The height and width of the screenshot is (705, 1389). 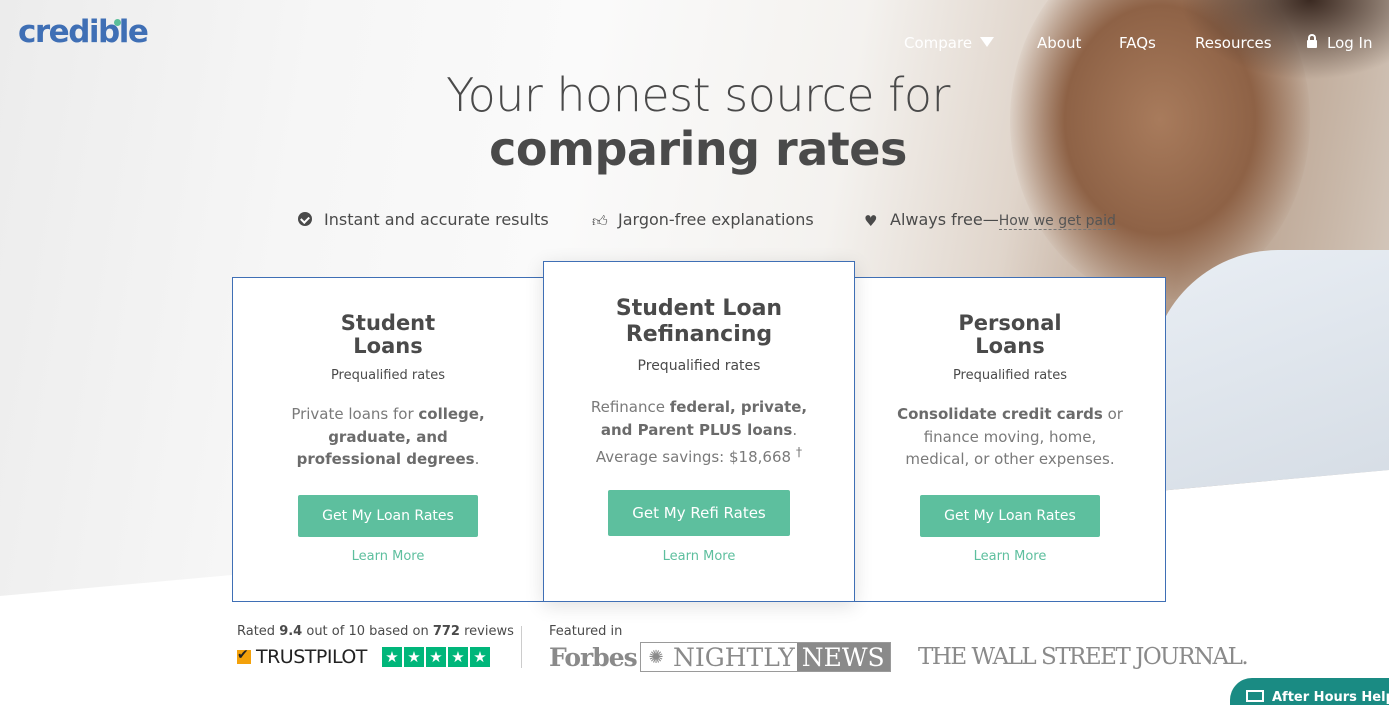 I want to click on rating-score: 9.4, so click(x=291, y=631).